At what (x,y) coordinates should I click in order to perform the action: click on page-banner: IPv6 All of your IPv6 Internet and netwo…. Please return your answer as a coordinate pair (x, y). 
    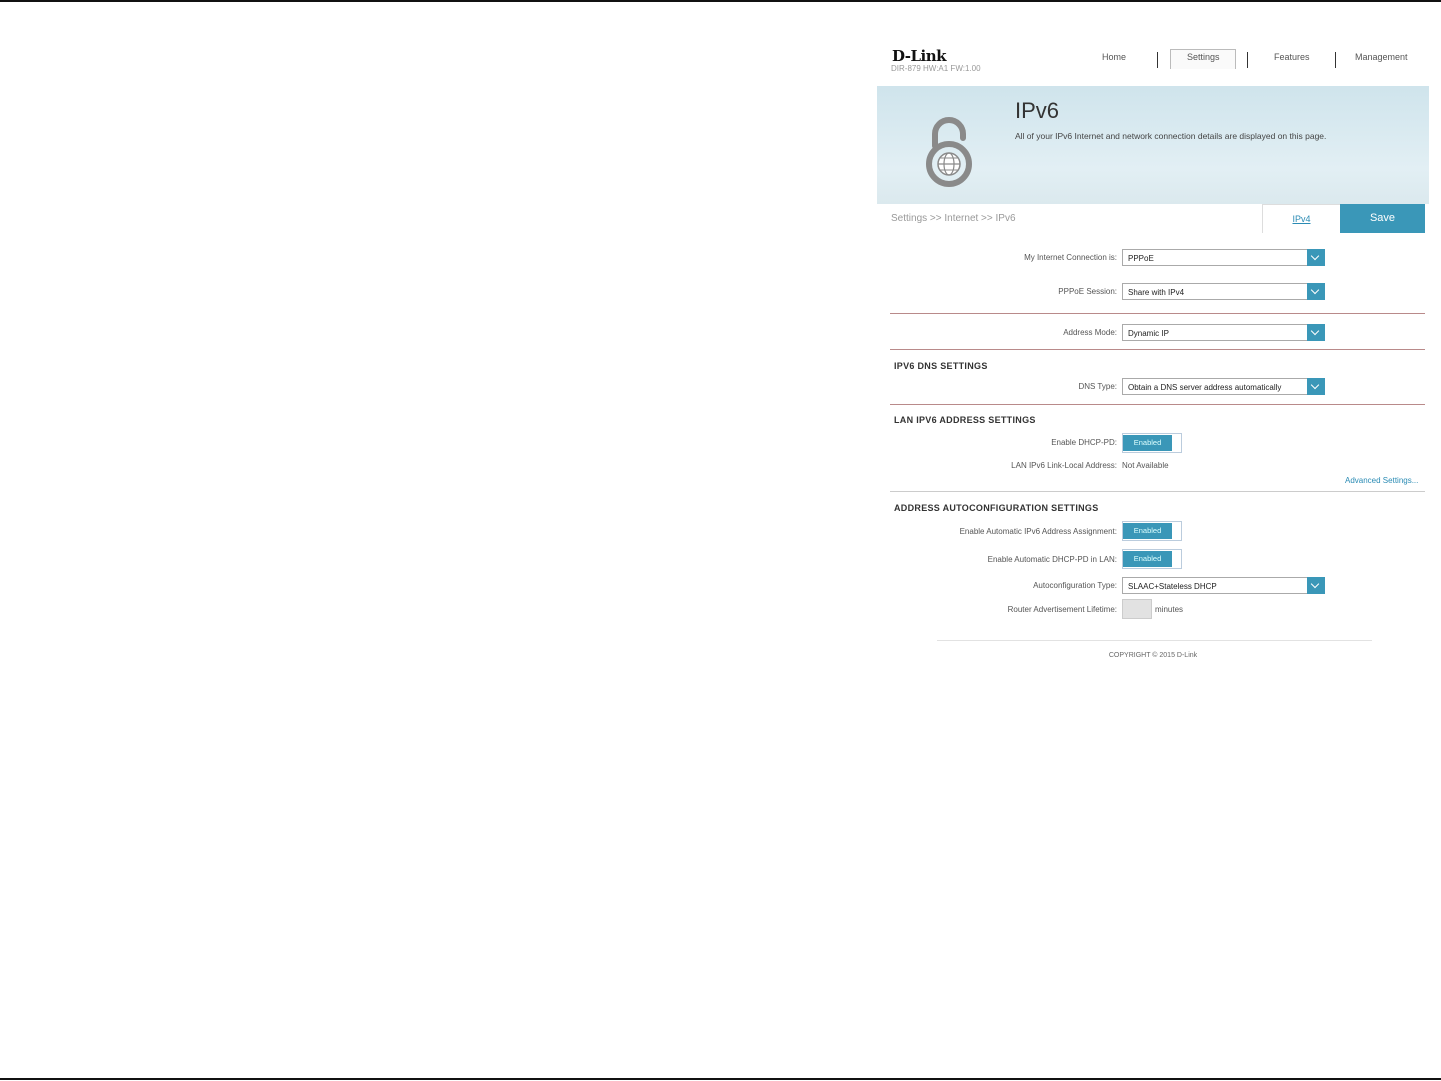
    Looking at the image, I should click on (1153, 145).